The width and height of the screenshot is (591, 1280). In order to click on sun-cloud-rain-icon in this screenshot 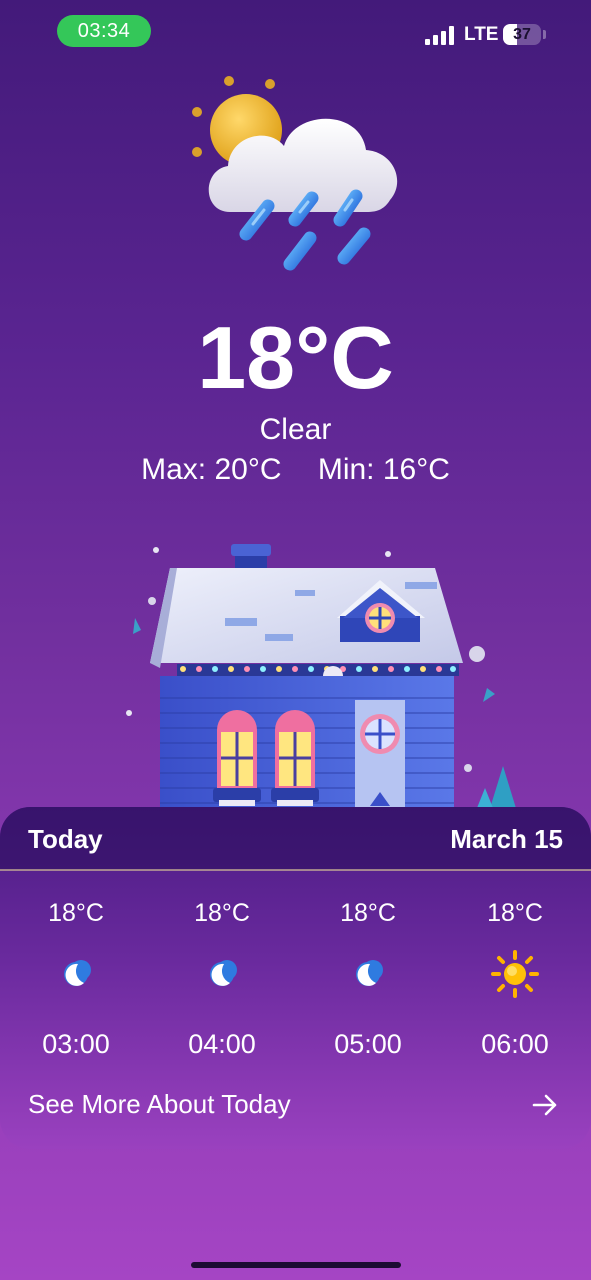, I will do `click(295, 173)`.